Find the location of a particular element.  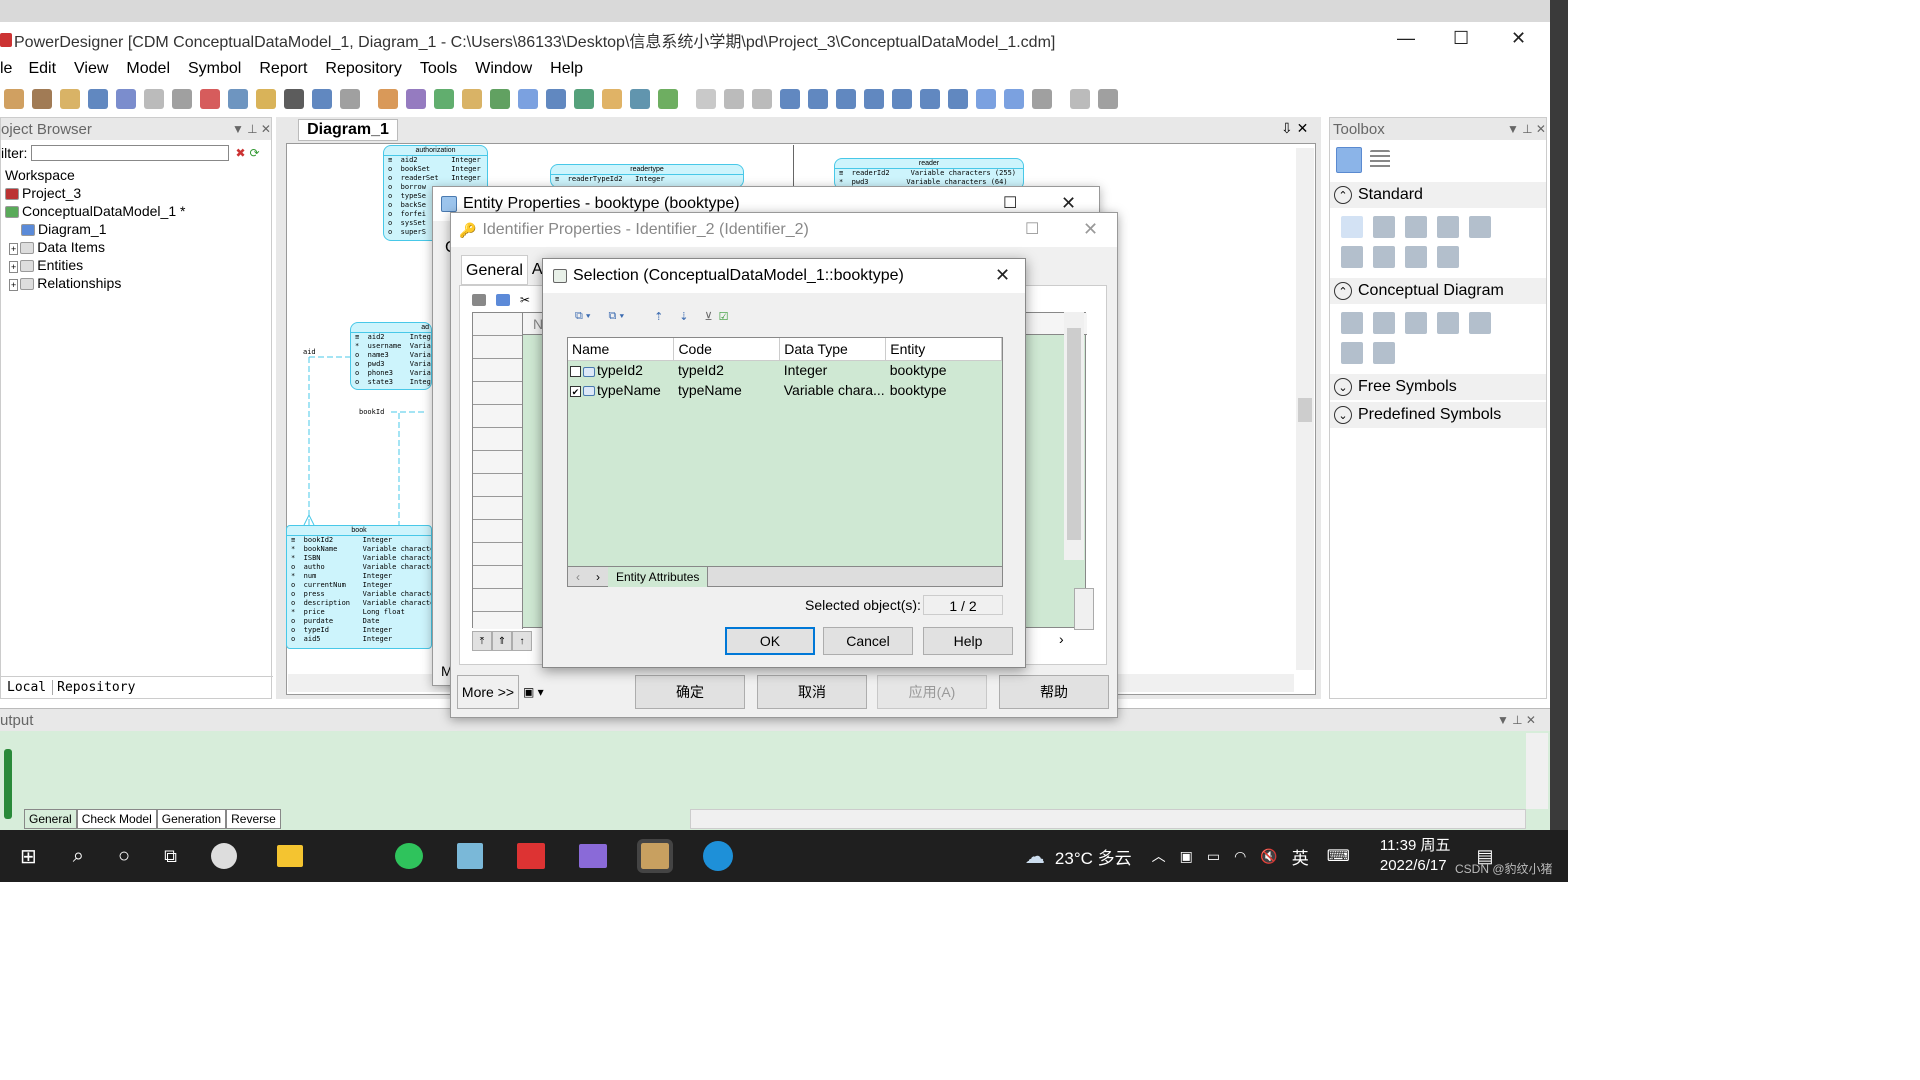

menu-symbol: Symbol is located at coordinates (214, 69).